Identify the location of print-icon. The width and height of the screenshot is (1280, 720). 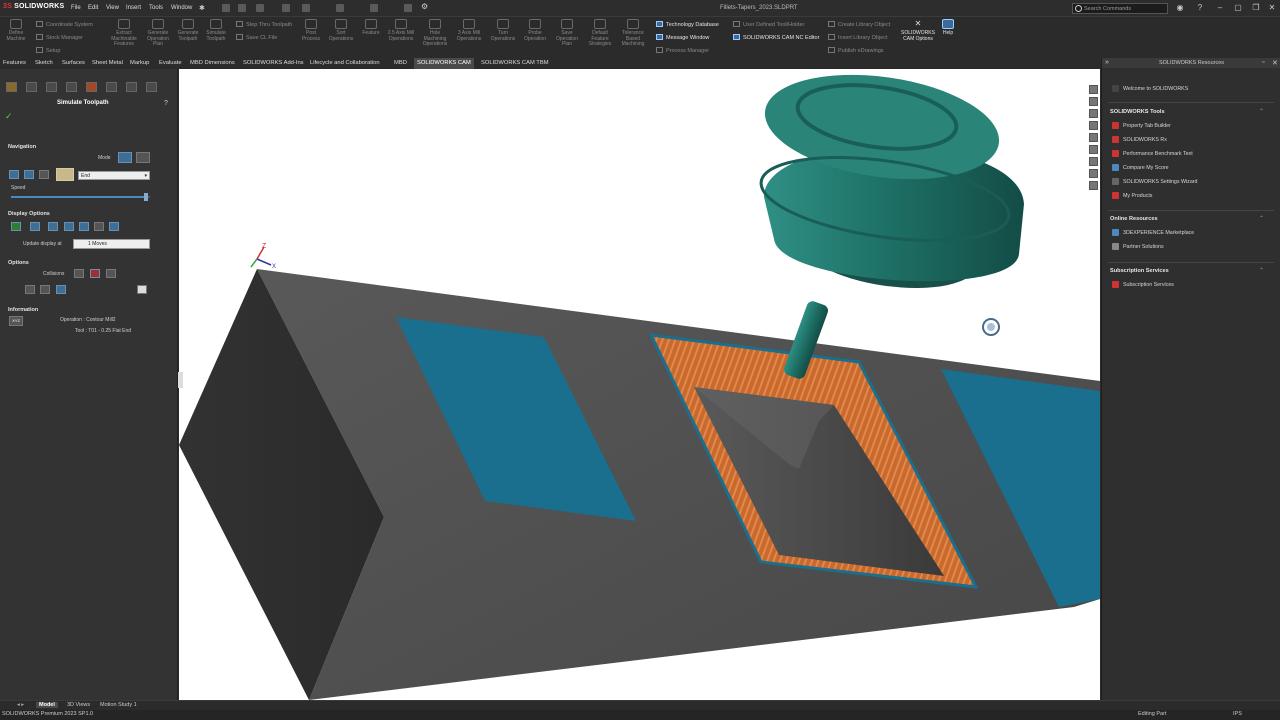
(306, 8).